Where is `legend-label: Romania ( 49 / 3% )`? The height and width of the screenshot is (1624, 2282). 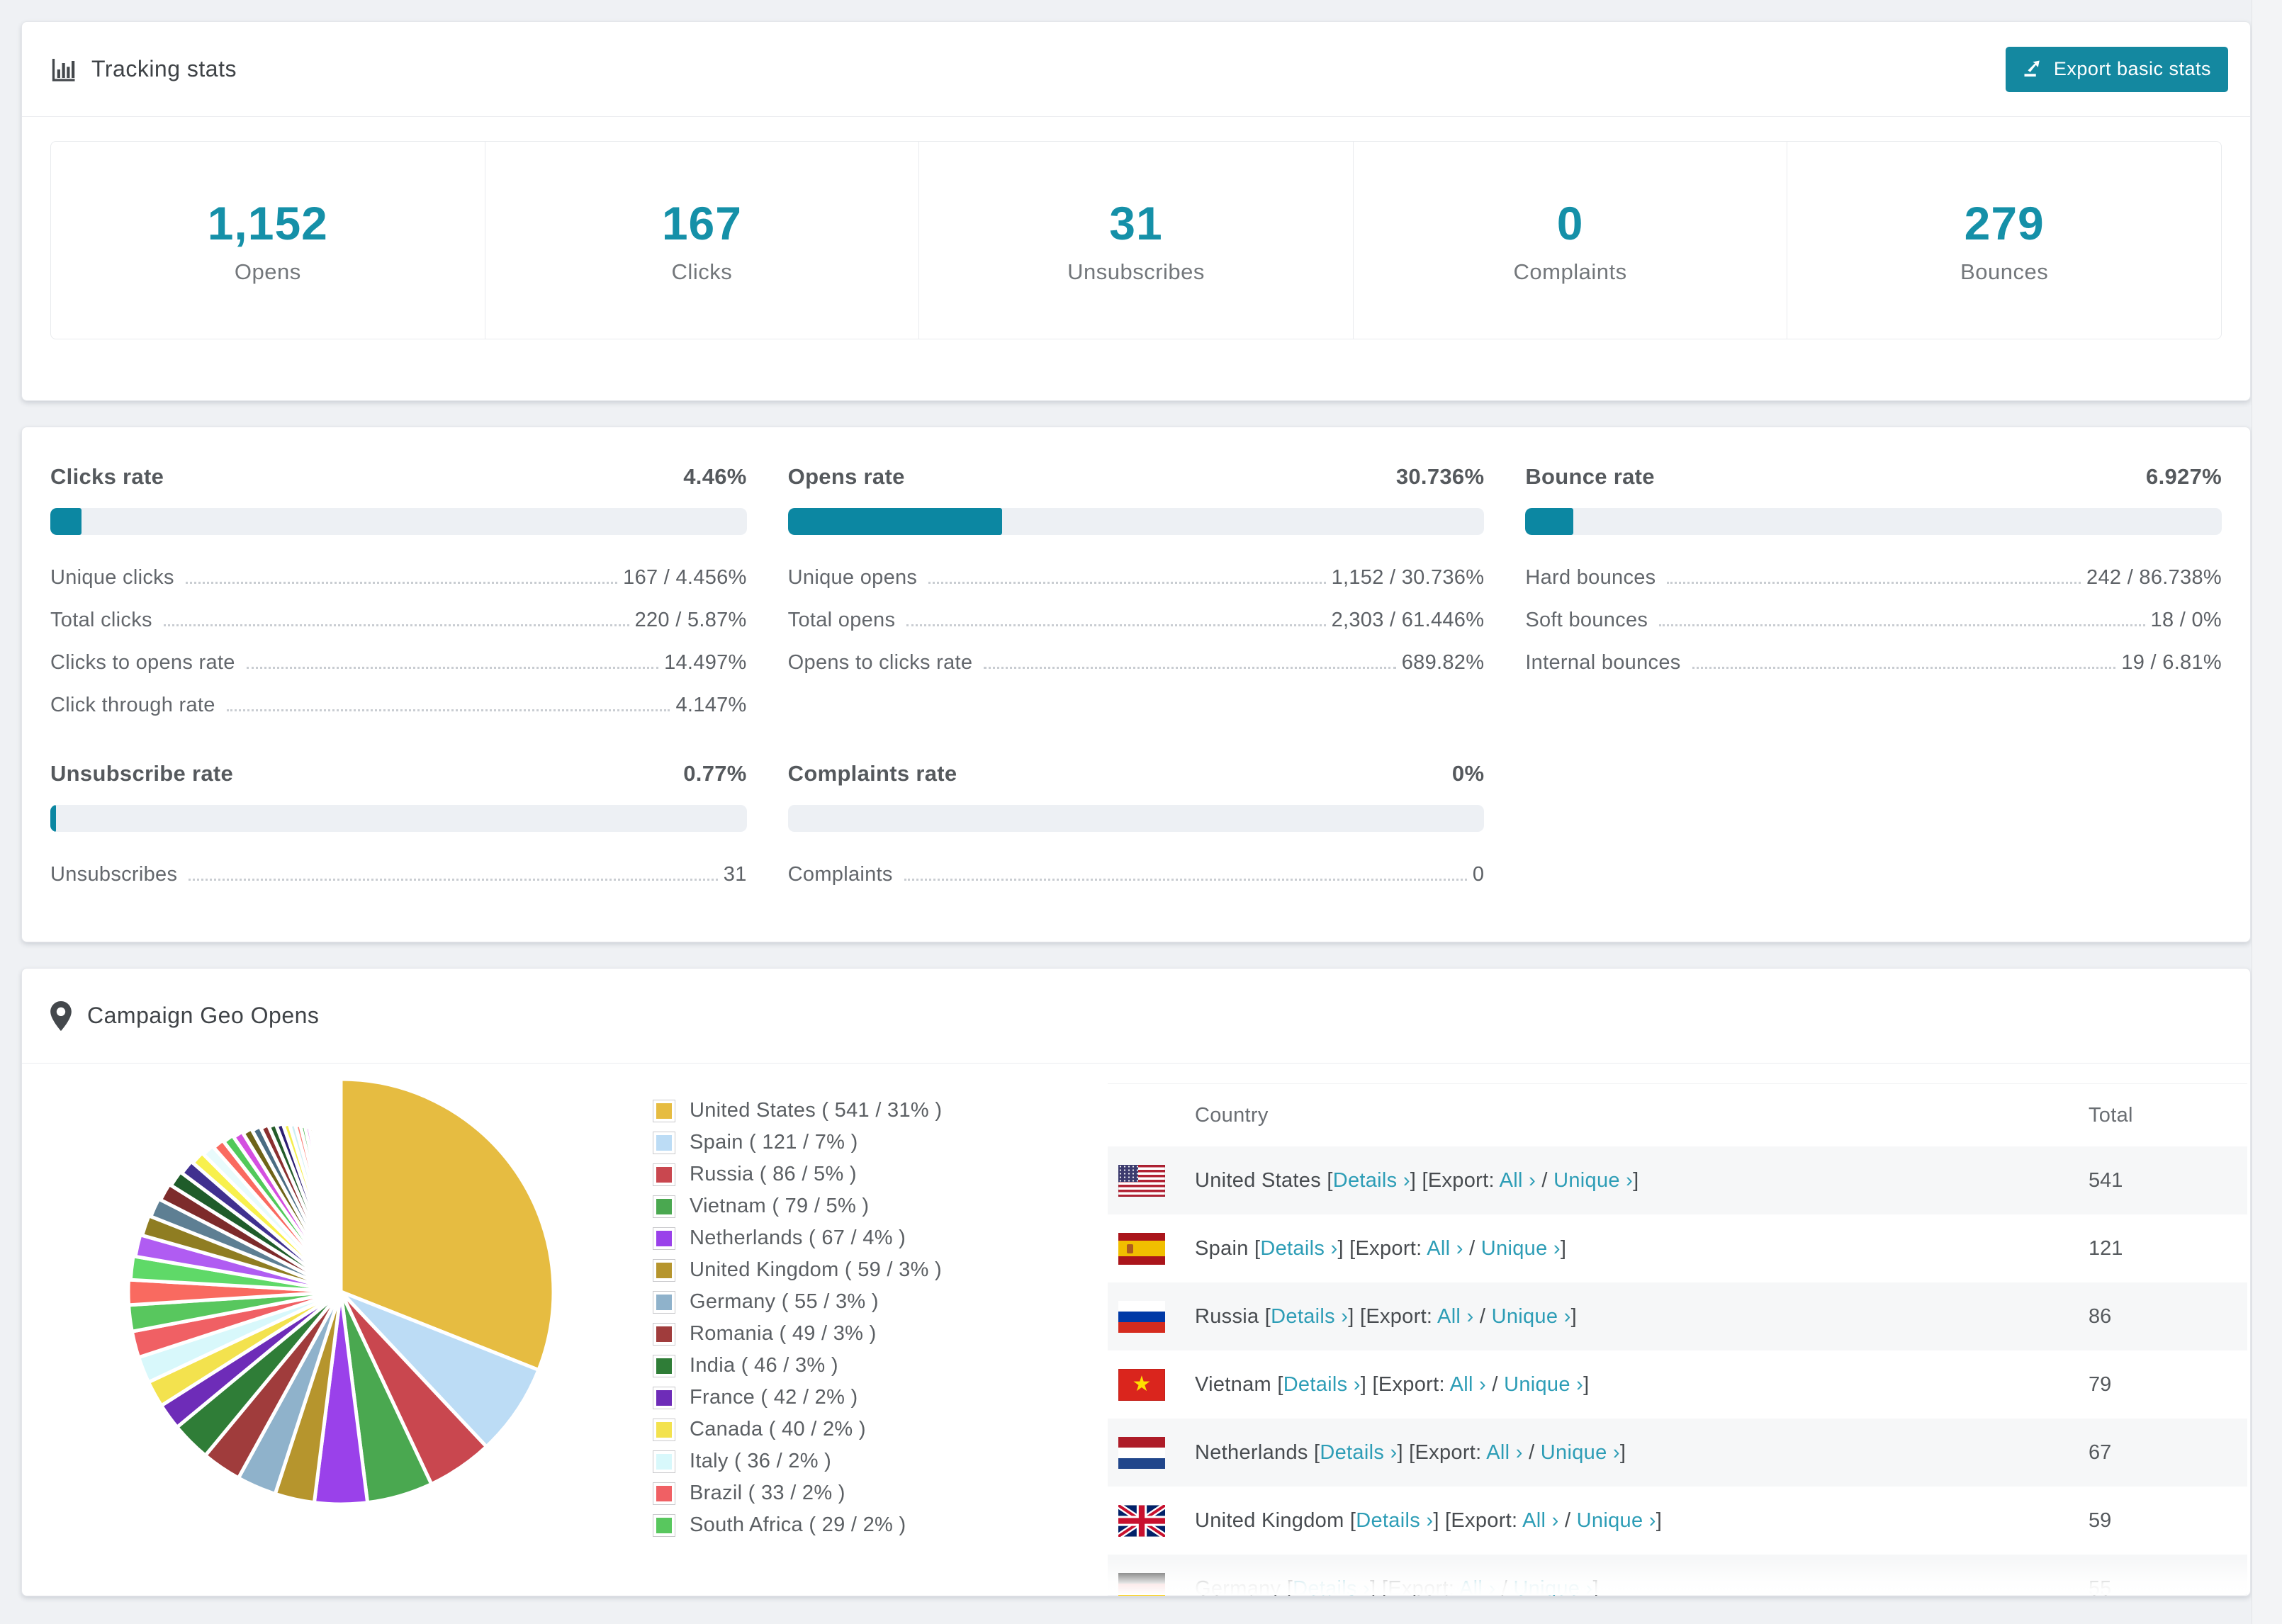
legend-label: Romania ( 49 / 3% ) is located at coordinates (783, 1334).